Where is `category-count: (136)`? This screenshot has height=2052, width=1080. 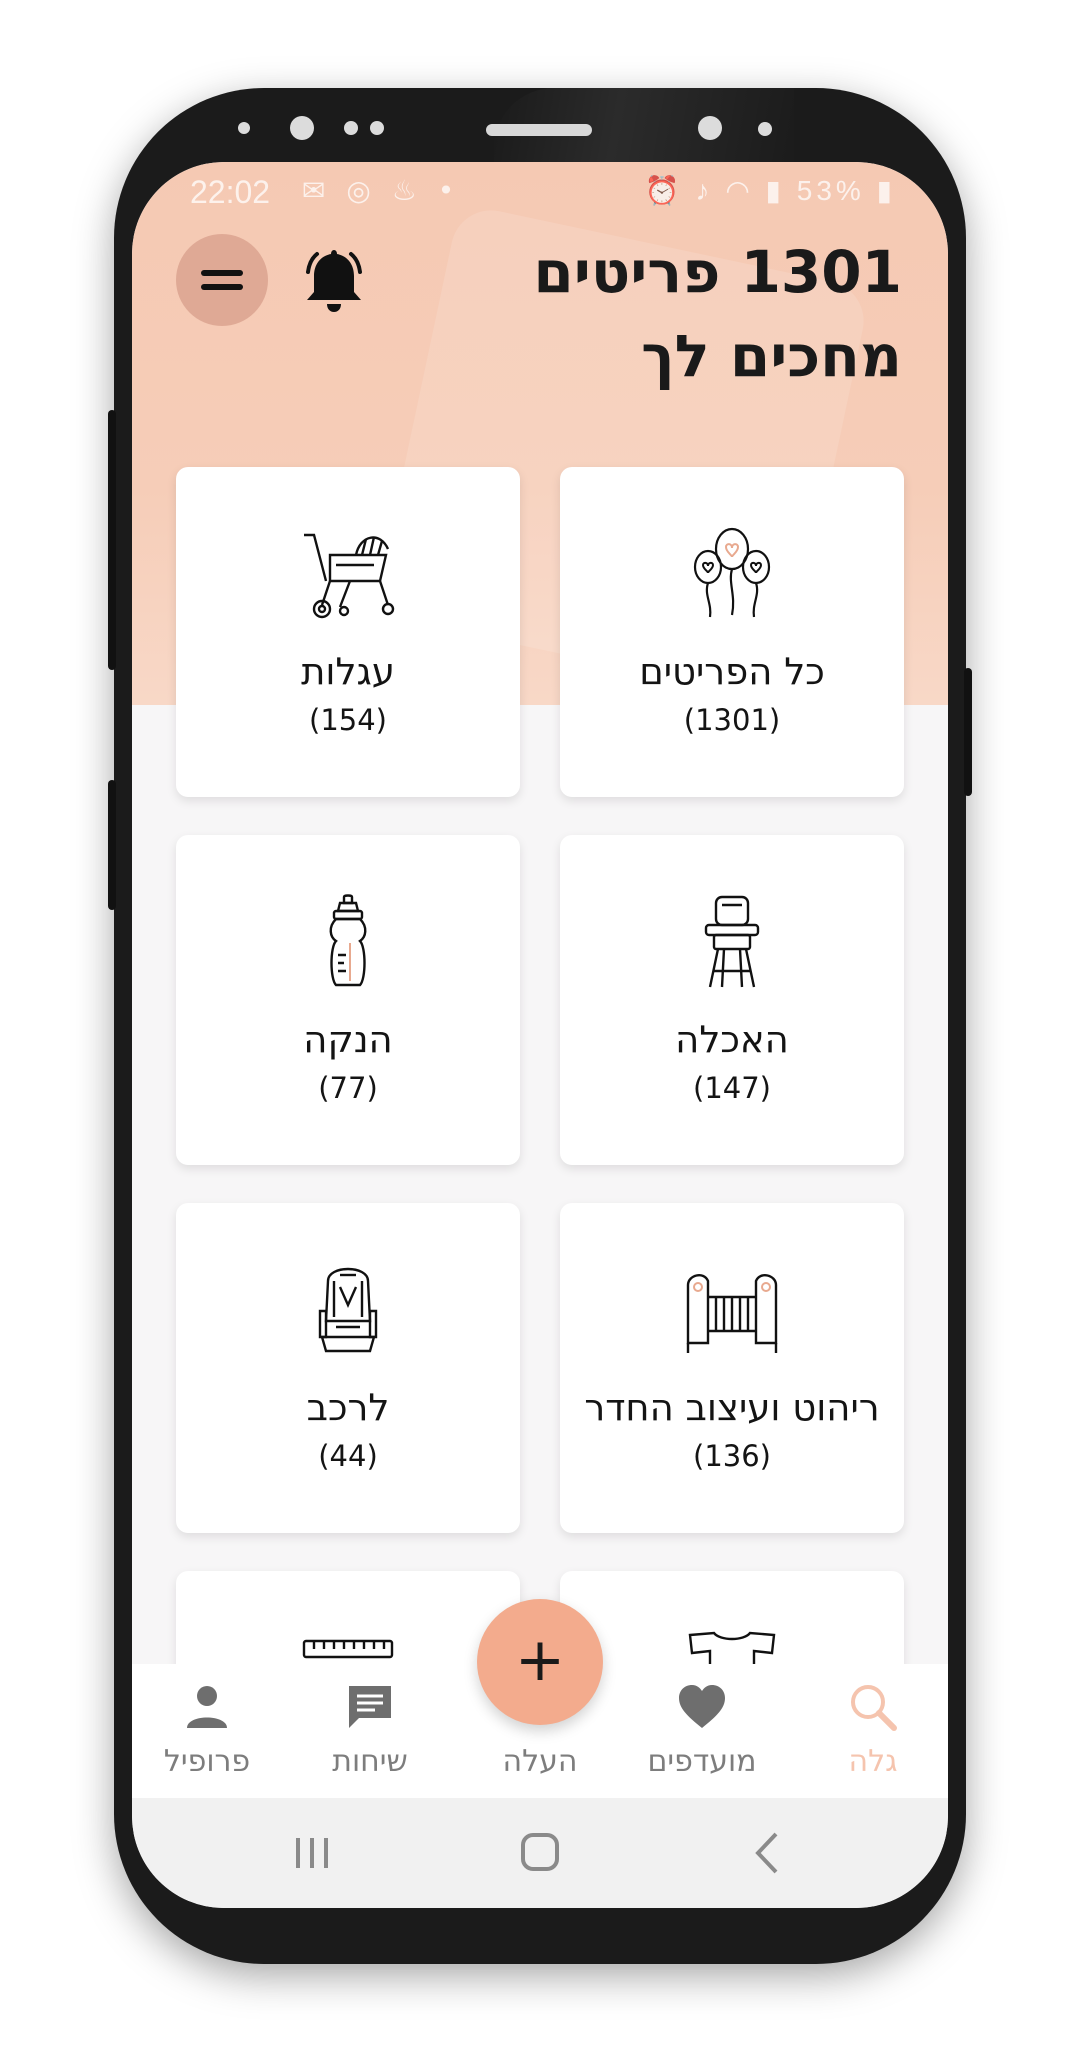 category-count: (136) is located at coordinates (732, 1456).